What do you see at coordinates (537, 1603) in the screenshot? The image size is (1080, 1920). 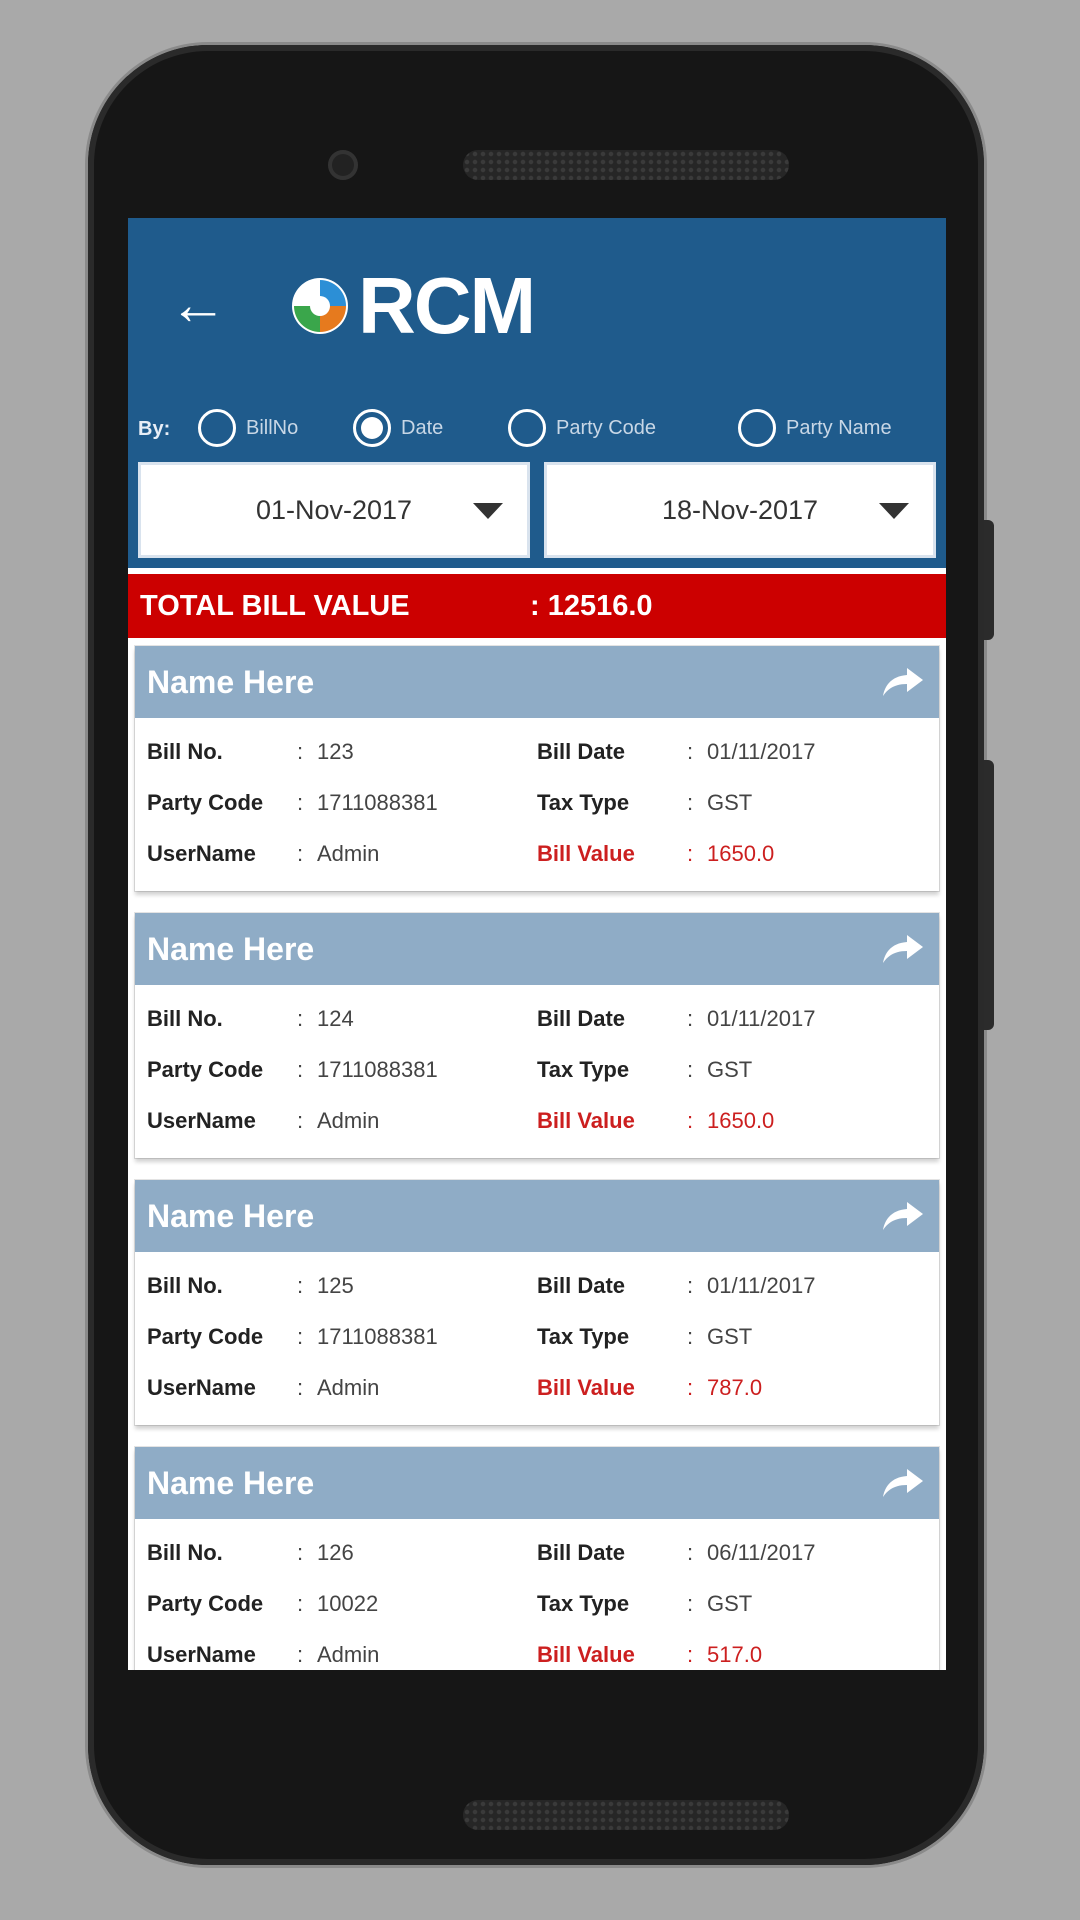 I see `bill-row: Party Code:10022 Tax Type: GST` at bounding box center [537, 1603].